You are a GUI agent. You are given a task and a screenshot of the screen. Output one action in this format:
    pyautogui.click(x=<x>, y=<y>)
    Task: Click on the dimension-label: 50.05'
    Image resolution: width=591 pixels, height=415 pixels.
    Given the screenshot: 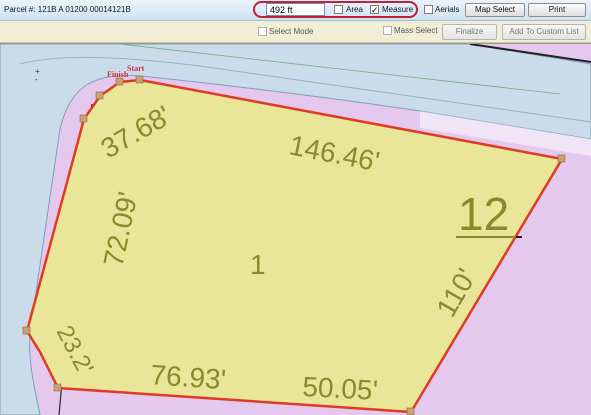 What is the action you would take?
    pyautogui.click(x=340, y=388)
    